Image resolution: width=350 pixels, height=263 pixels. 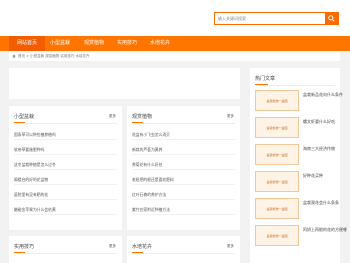 I want to click on article-title: 好种花买种, so click(x=313, y=176).